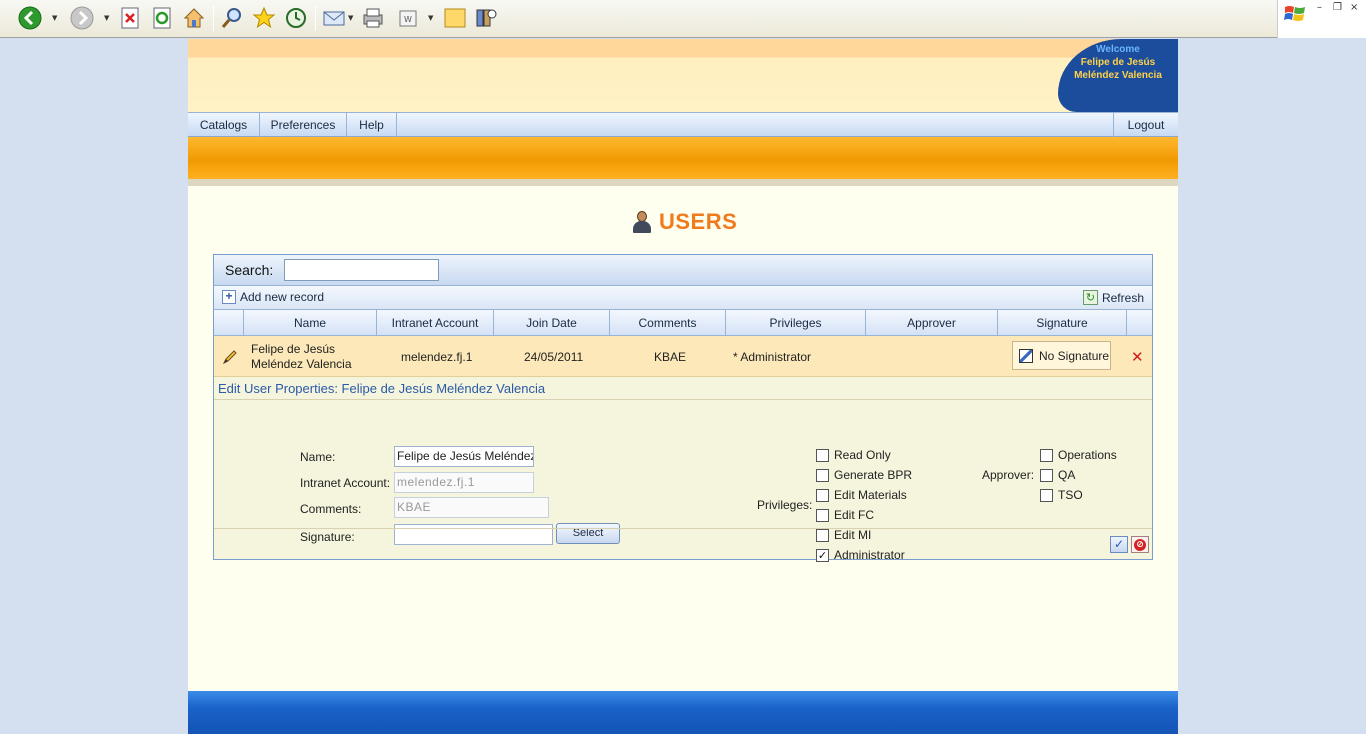 The image size is (1366, 734). Describe the element at coordinates (430, 18) in the screenshot. I see `edit-dropdown-icon: ▼` at that location.